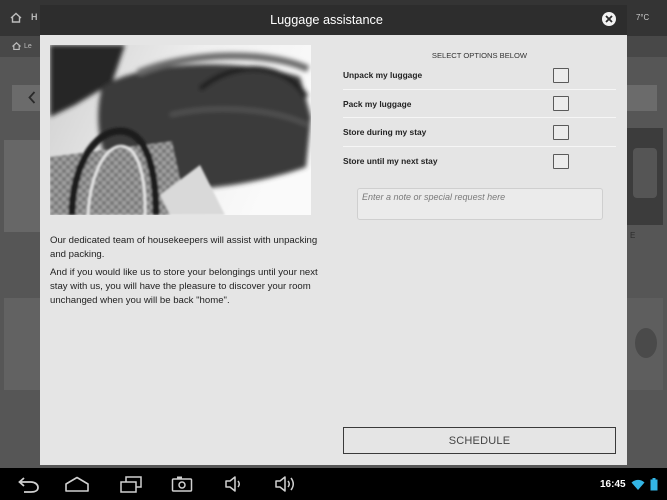 This screenshot has height=500, width=667. Describe the element at coordinates (385, 132) in the screenshot. I see `option-label: Store during my stay` at that location.